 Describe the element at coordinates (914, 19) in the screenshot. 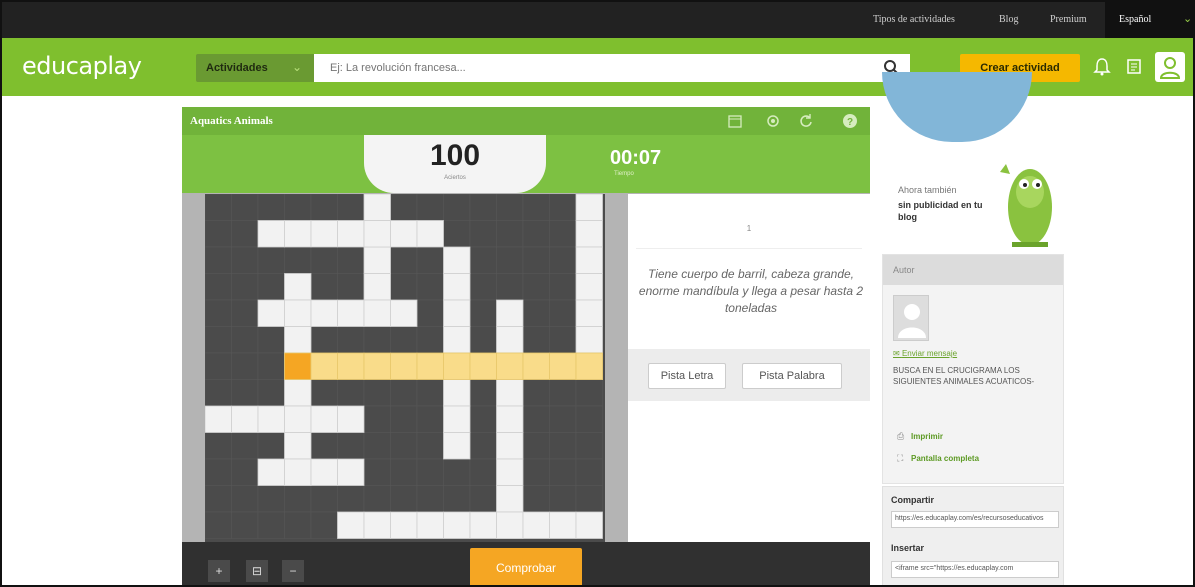

I see `activity-types-link: Tipos de actividades` at that location.